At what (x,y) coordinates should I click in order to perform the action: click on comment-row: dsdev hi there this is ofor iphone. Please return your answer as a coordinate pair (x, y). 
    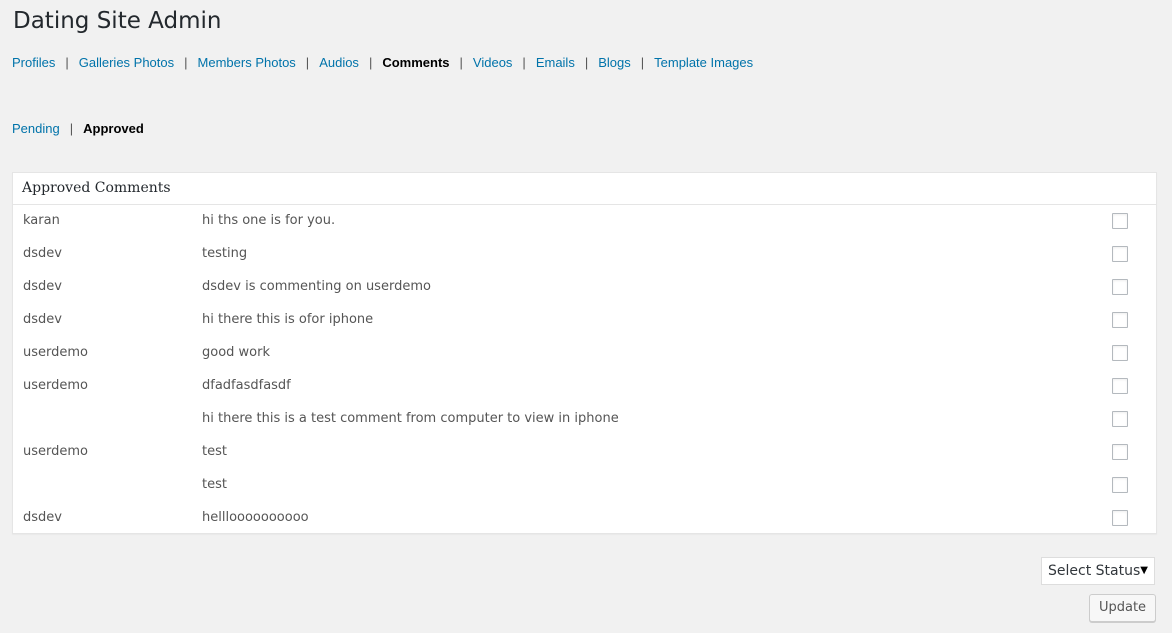
    Looking at the image, I should click on (584, 320).